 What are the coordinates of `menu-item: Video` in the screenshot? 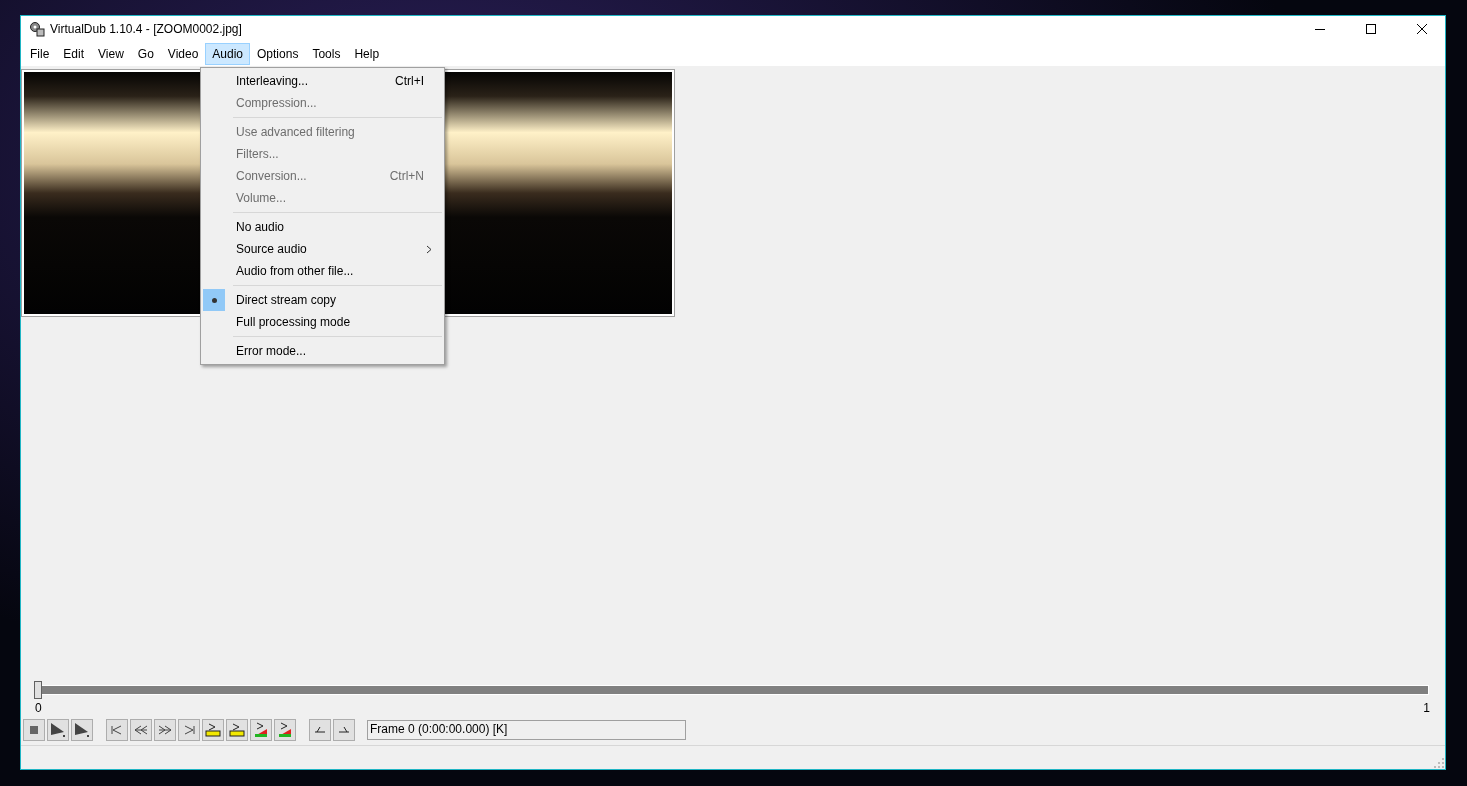 It's located at (183, 54).